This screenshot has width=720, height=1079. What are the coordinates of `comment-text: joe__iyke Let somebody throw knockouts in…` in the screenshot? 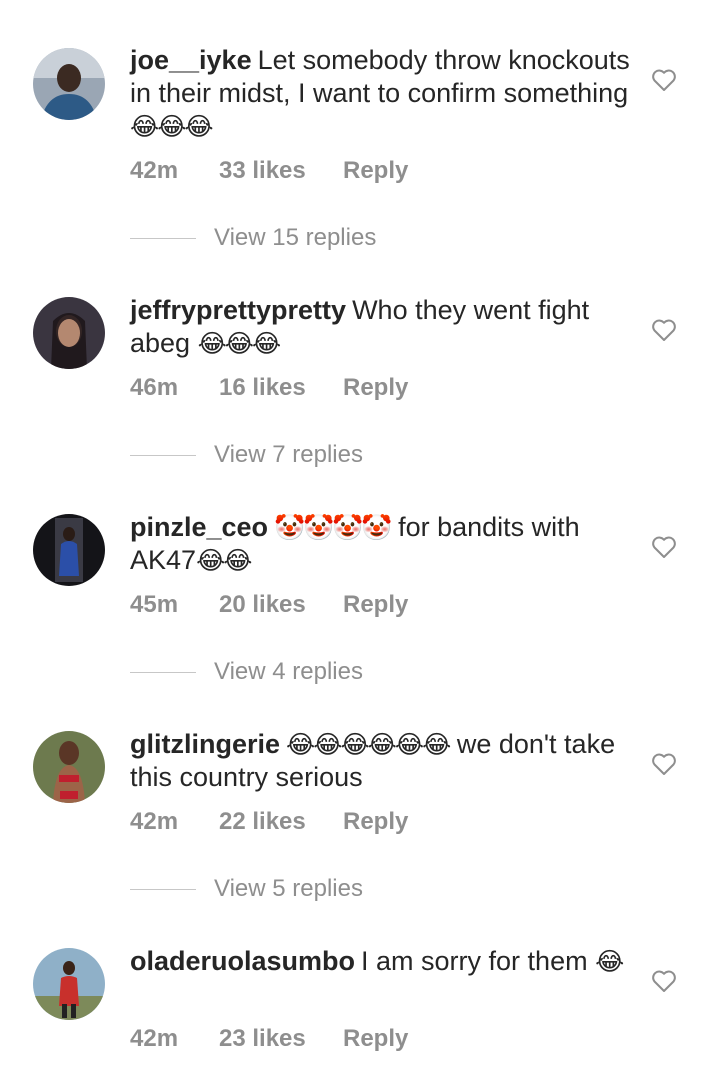 It's located at (380, 93).